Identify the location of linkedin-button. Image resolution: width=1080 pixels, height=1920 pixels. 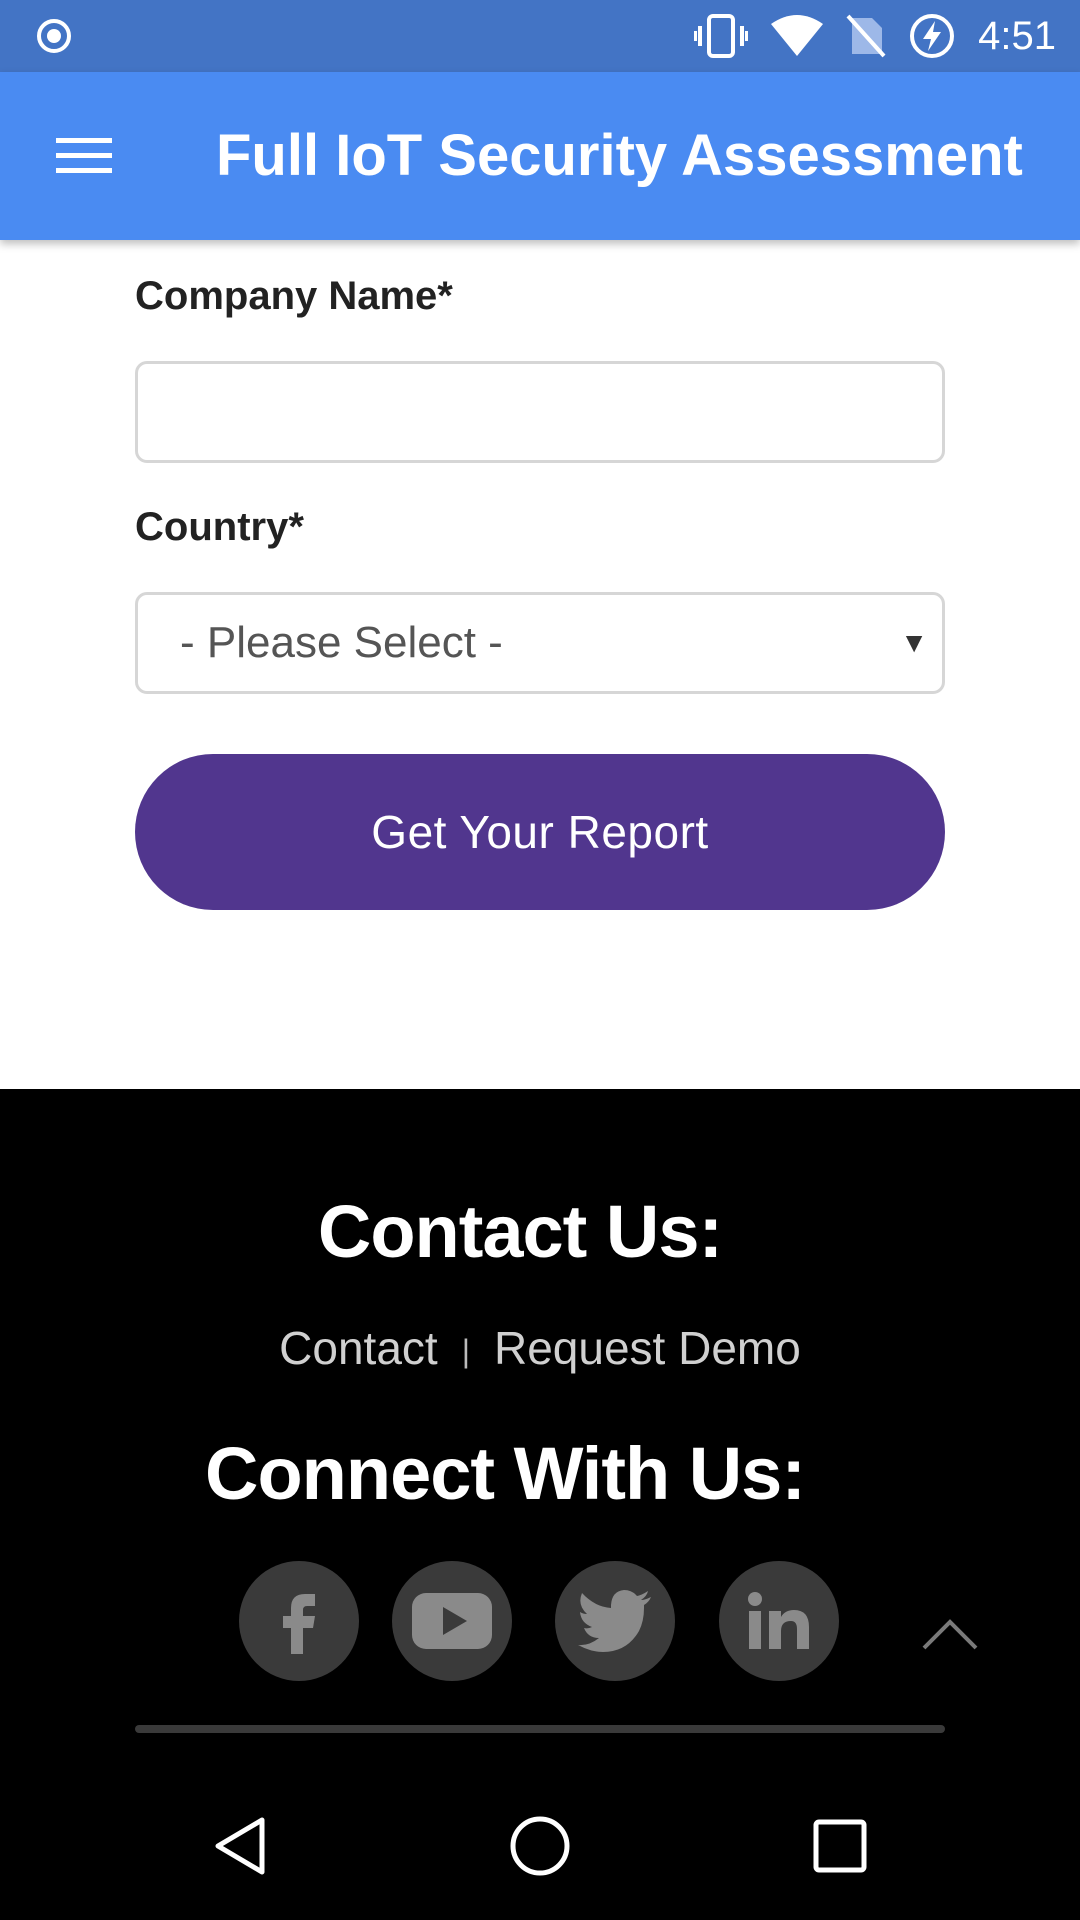
(779, 1621).